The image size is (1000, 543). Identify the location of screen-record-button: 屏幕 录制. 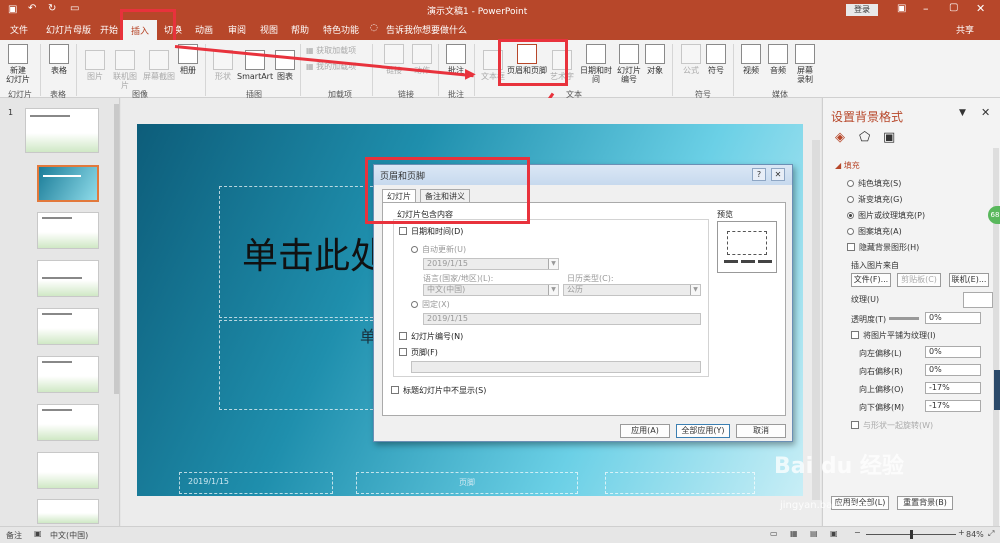
(805, 64).